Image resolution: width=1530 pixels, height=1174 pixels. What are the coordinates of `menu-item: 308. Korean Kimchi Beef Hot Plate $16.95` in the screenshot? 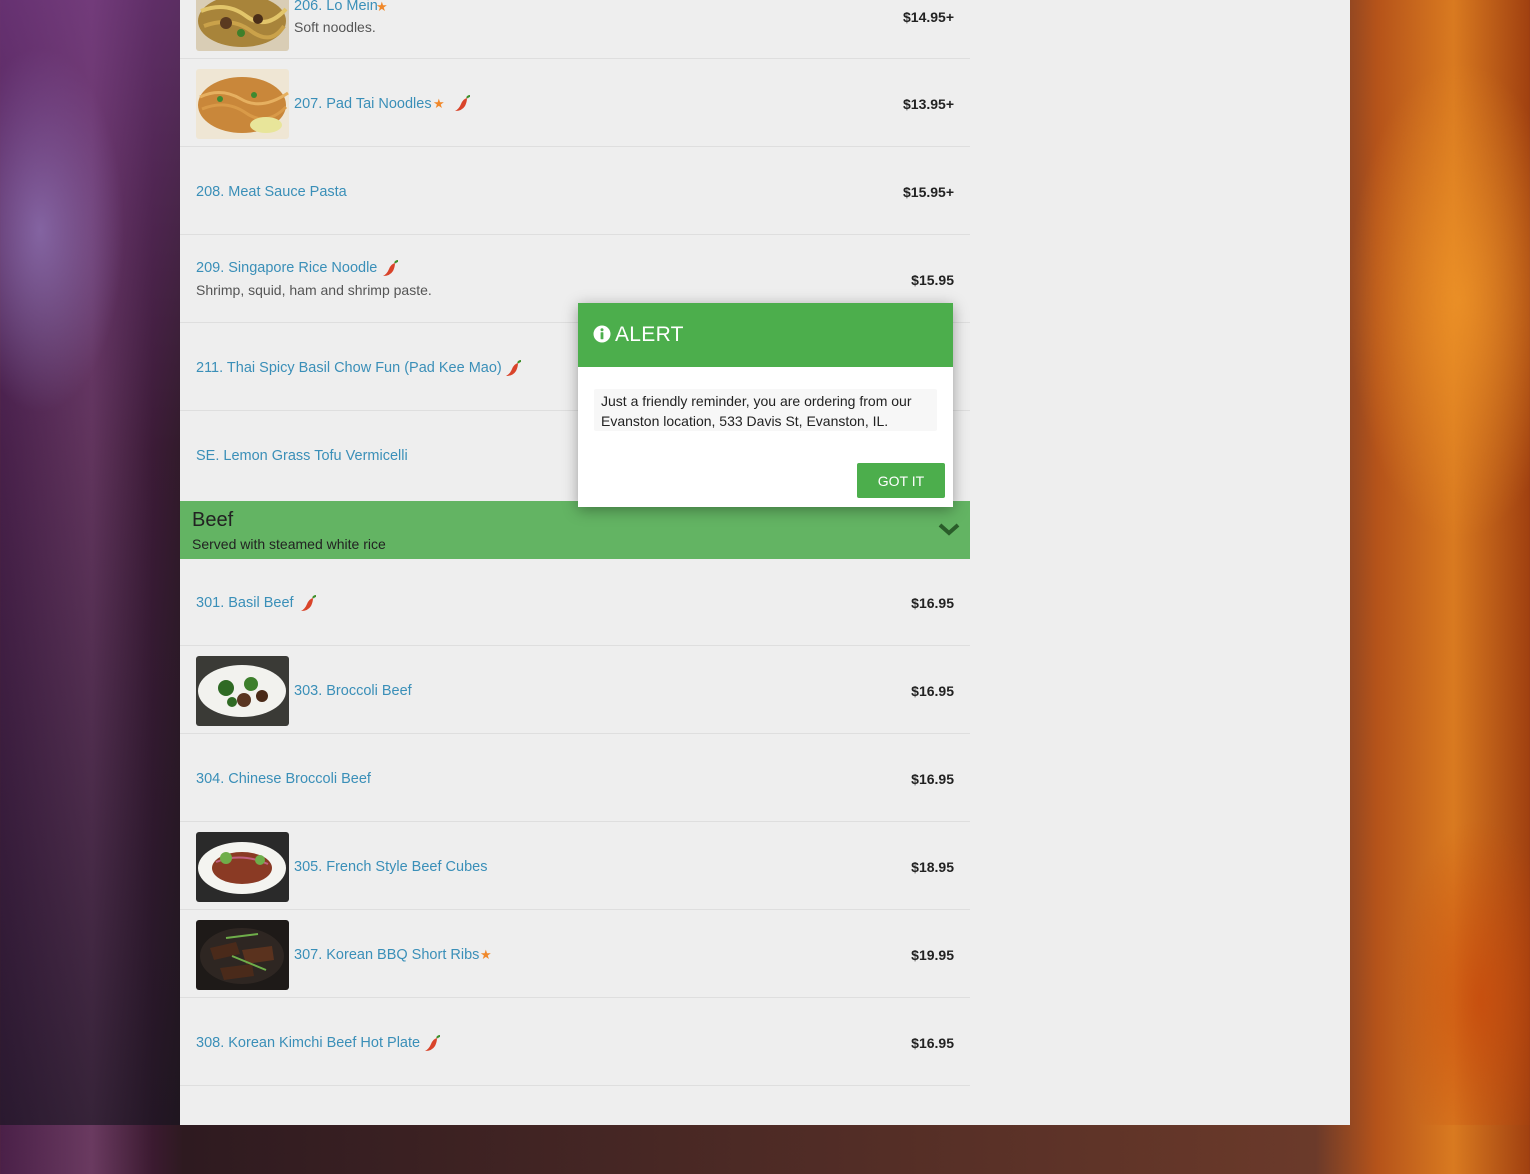 It's located at (575, 1042).